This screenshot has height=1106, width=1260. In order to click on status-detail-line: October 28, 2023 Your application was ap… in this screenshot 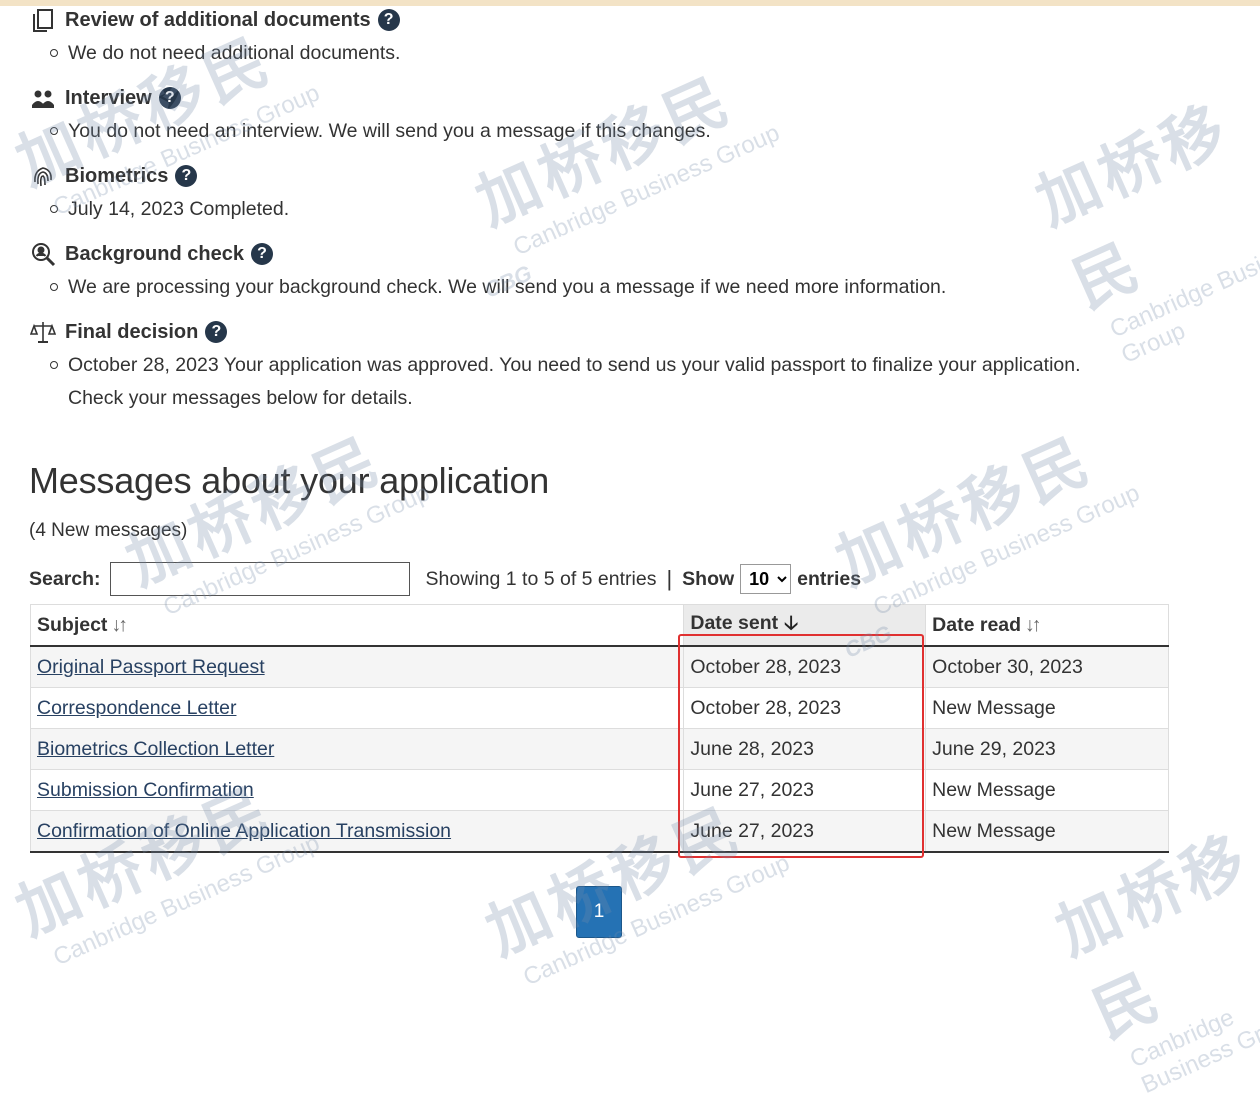, I will do `click(574, 365)`.